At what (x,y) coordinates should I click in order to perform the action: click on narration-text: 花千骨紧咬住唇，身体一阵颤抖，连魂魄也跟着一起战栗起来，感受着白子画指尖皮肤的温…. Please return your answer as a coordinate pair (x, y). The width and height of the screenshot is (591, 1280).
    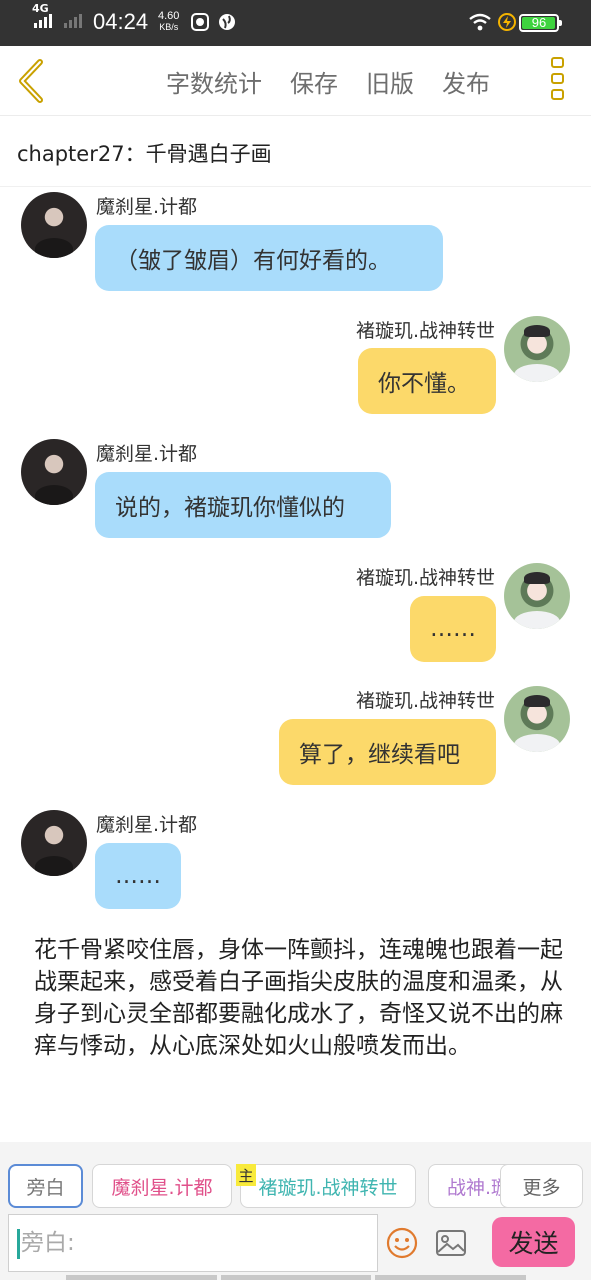
    Looking at the image, I should click on (299, 998).